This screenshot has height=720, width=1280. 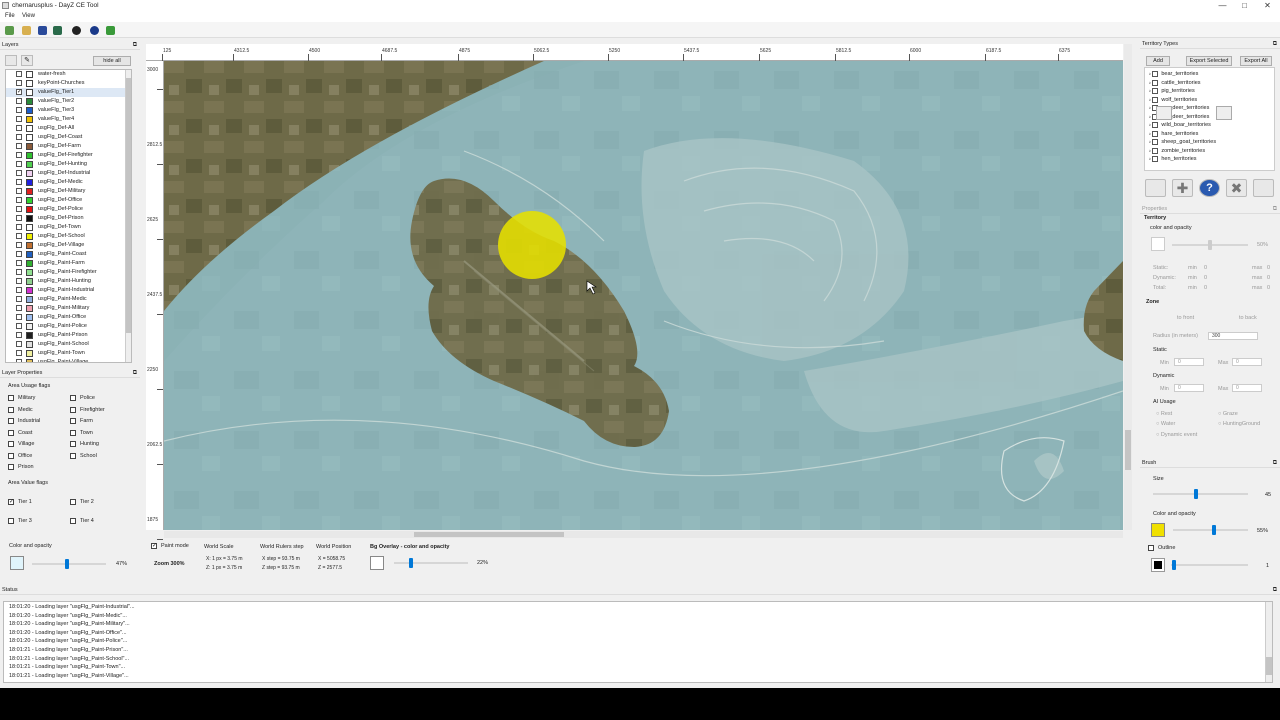 What do you see at coordinates (66, 299) in the screenshot?
I see `layer-row: usgFlg_Paint-Medic` at bounding box center [66, 299].